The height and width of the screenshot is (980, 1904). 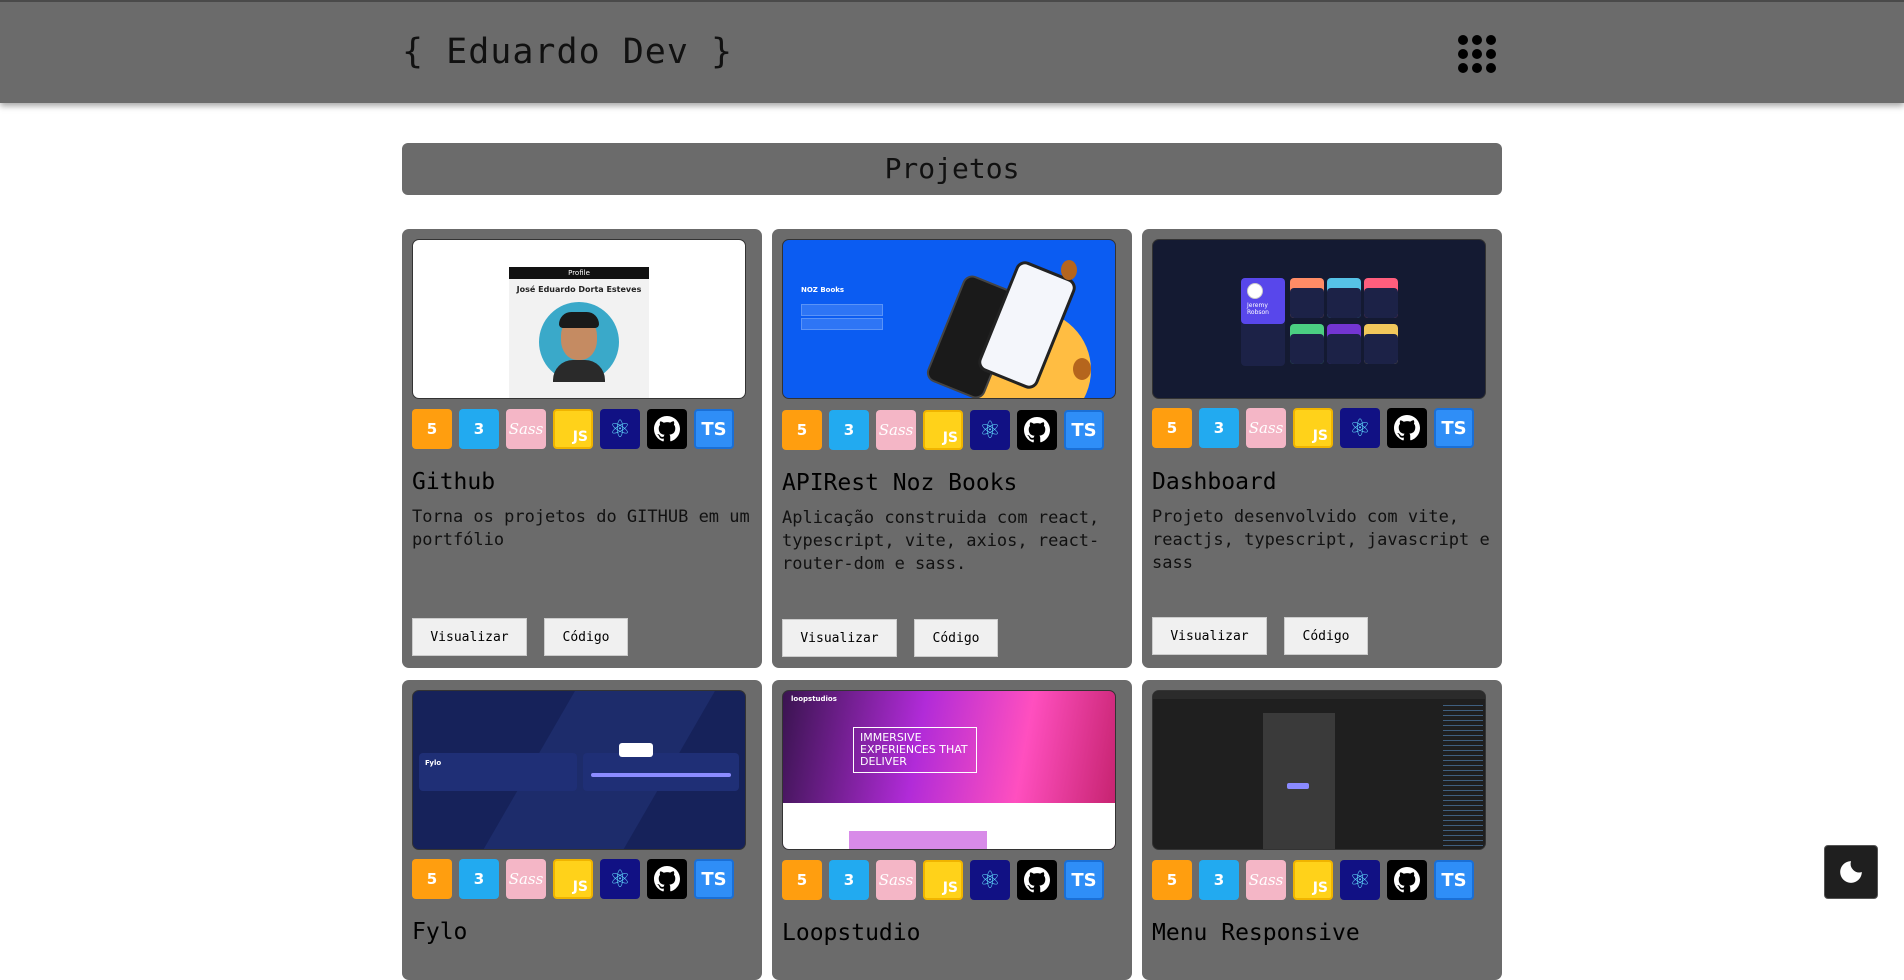 I want to click on thumb-brand: loopstudios, so click(x=814, y=699).